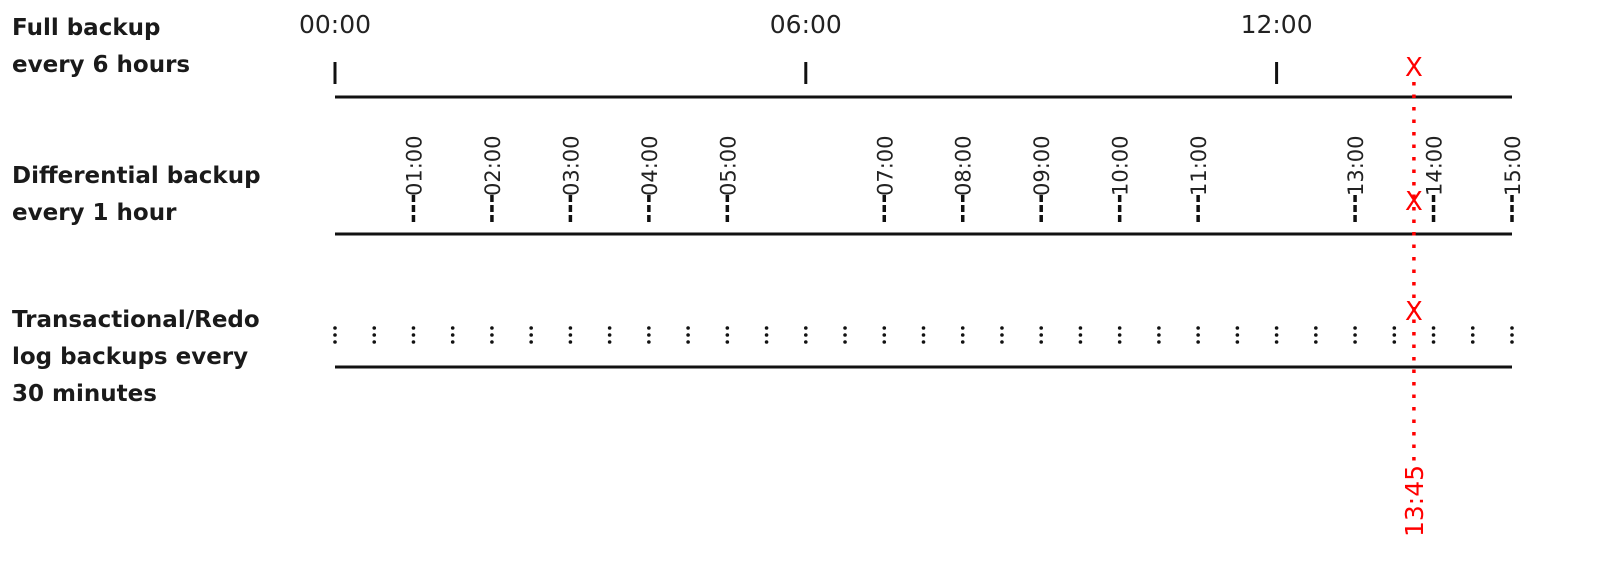 This screenshot has height=585, width=1600. I want to click on differential-backup-time-label: 09:00, so click(1042, 165).